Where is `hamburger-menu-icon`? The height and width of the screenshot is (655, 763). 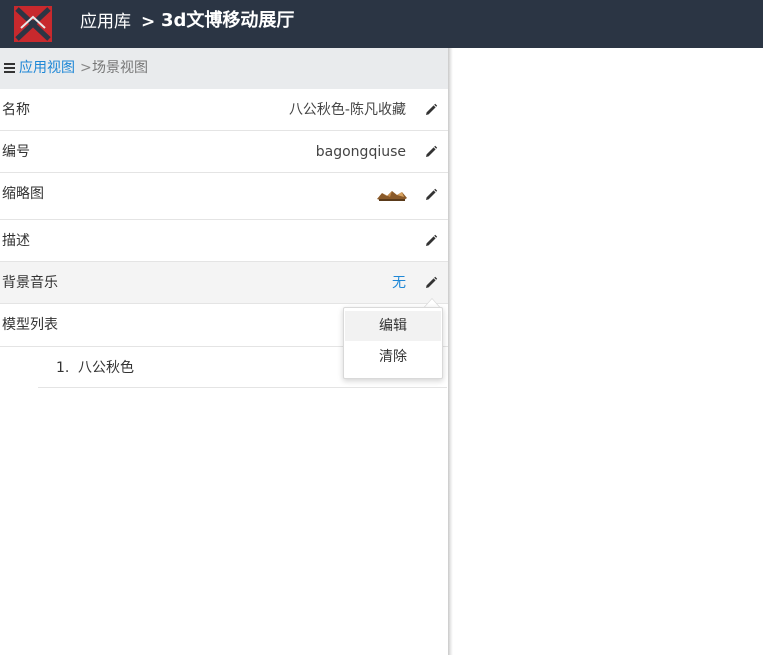
hamburger-menu-icon is located at coordinates (9, 68).